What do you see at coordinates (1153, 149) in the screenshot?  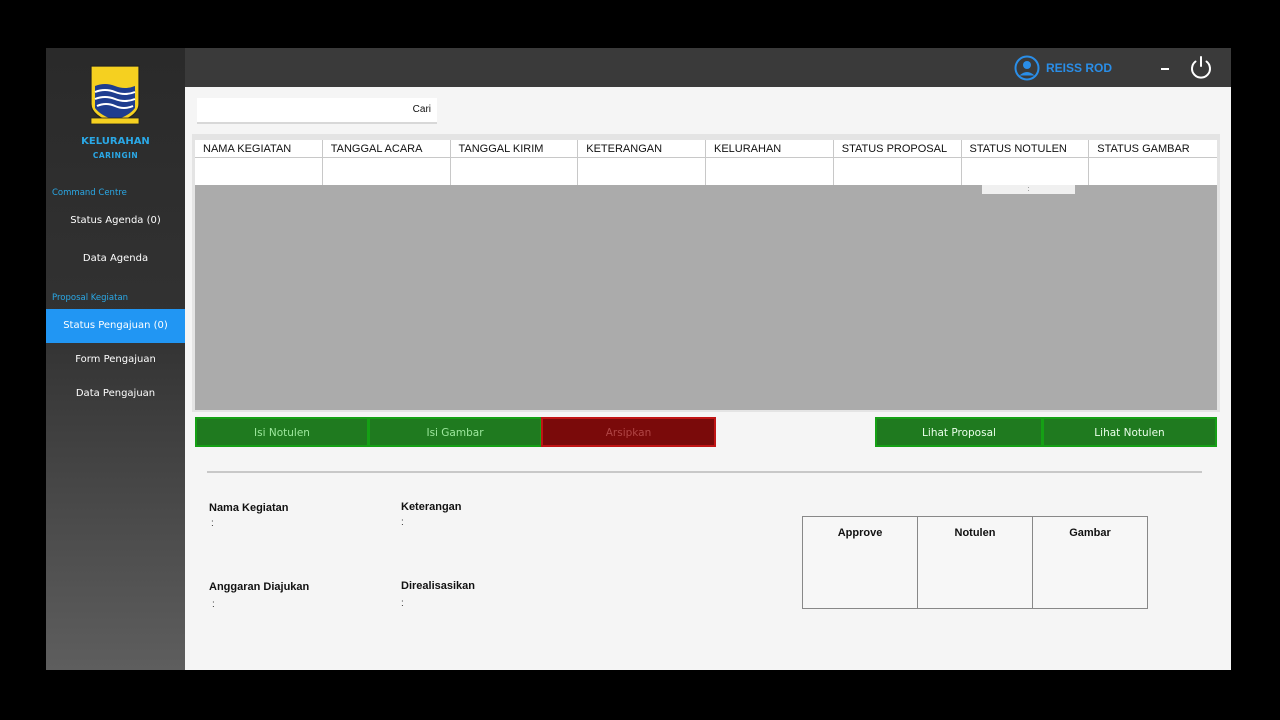 I see `column-status-gambar: STATUS GAMBAR` at bounding box center [1153, 149].